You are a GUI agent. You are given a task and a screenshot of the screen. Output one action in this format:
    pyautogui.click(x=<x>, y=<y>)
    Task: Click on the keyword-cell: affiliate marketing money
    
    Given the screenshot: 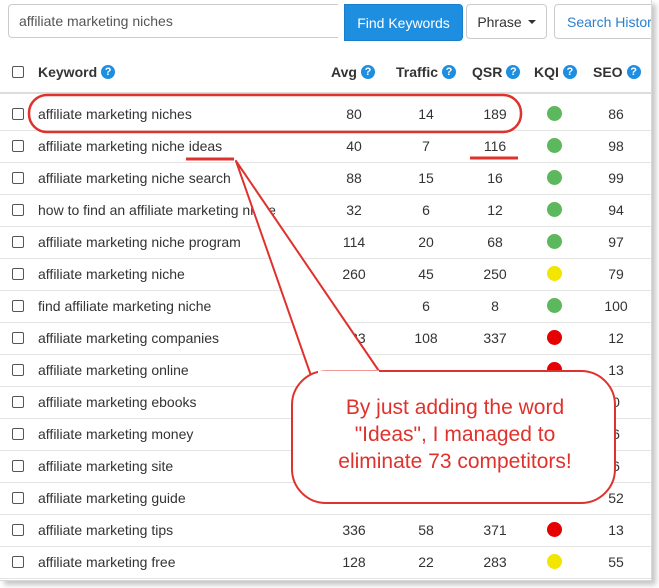 What is the action you would take?
    pyautogui.click(x=115, y=434)
    